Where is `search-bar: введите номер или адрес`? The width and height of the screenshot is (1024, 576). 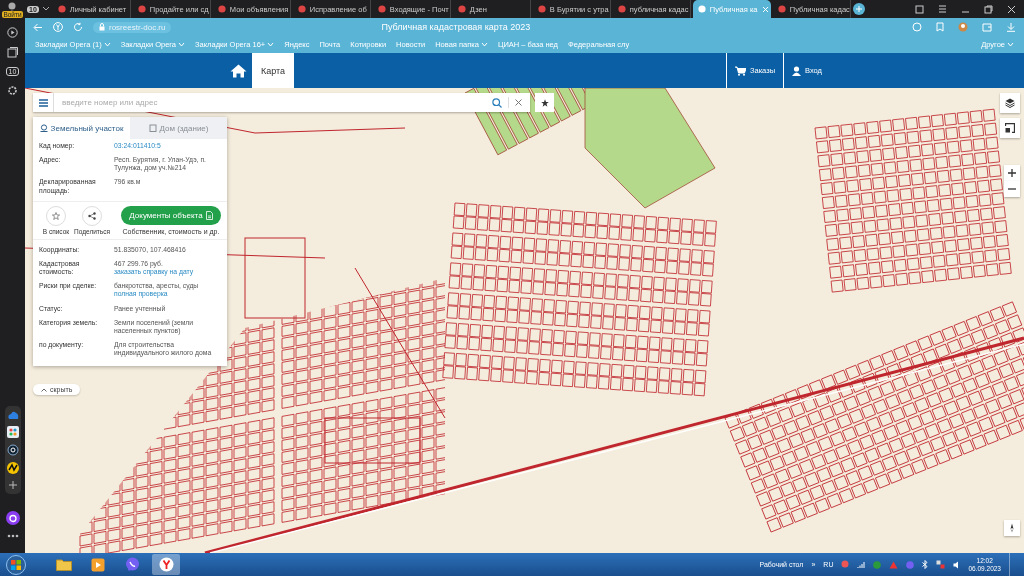 search-bar: введите номер или адрес is located at coordinates (281, 102).